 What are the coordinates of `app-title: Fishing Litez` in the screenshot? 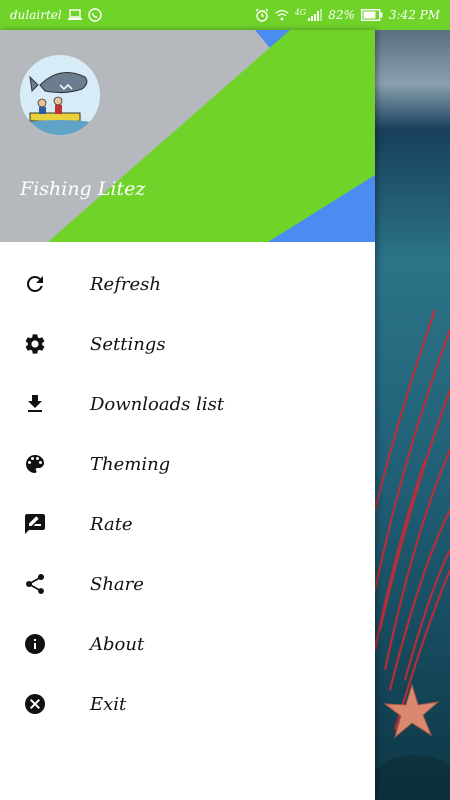 It's located at (83, 189).